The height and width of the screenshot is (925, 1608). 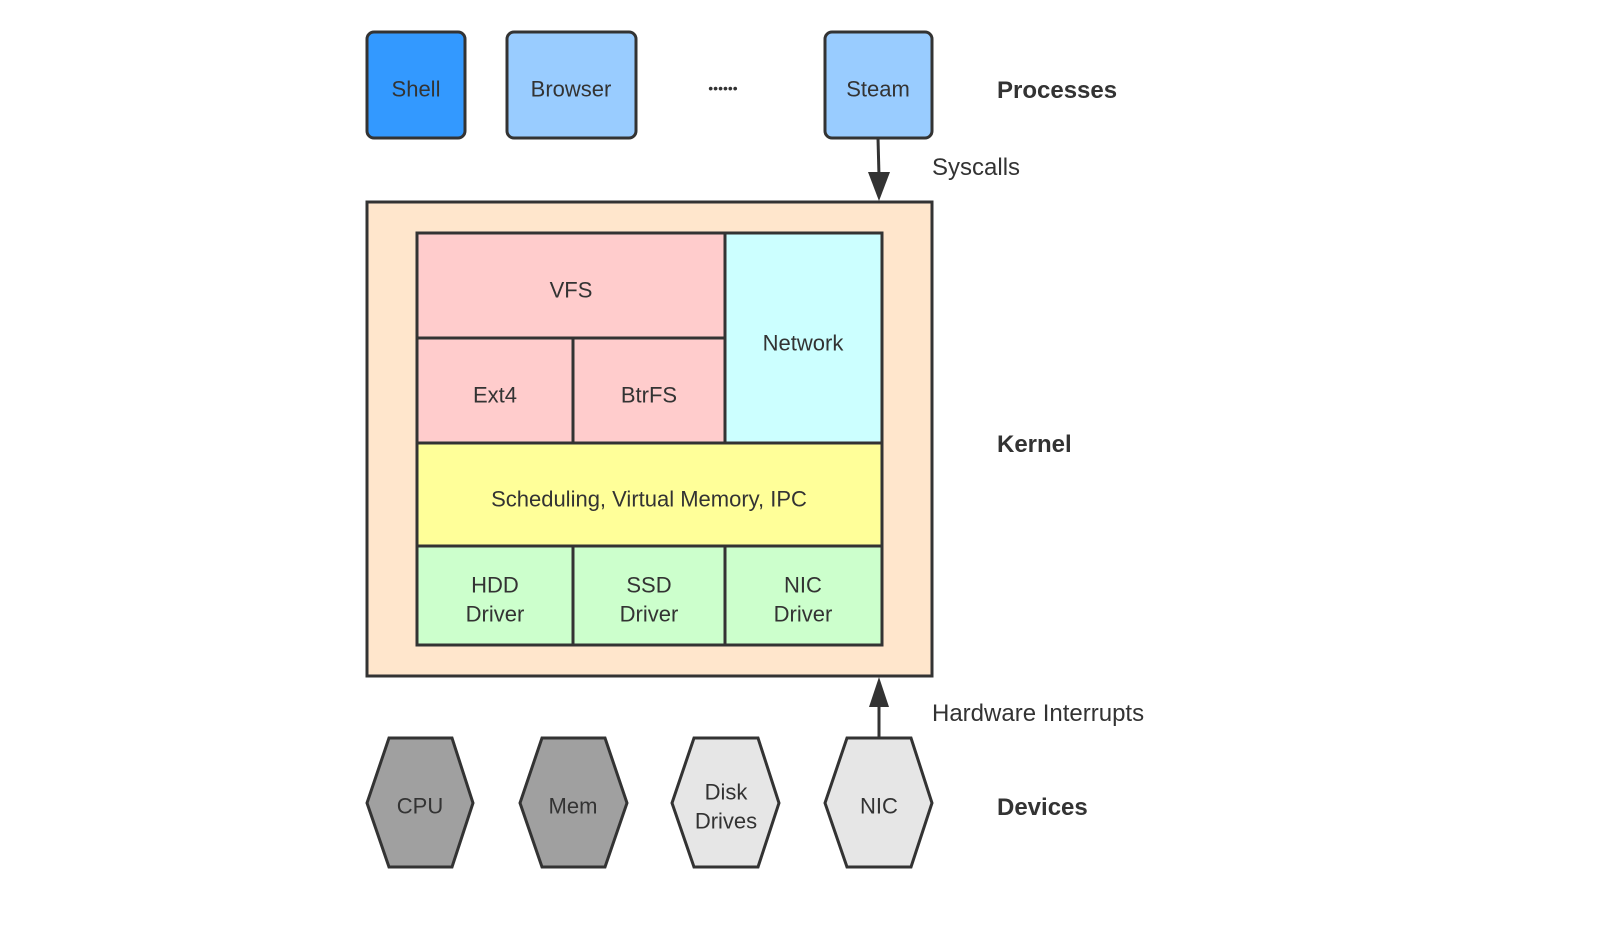 What do you see at coordinates (648, 585) in the screenshot?
I see `ssd-driver-label-line1: SSD` at bounding box center [648, 585].